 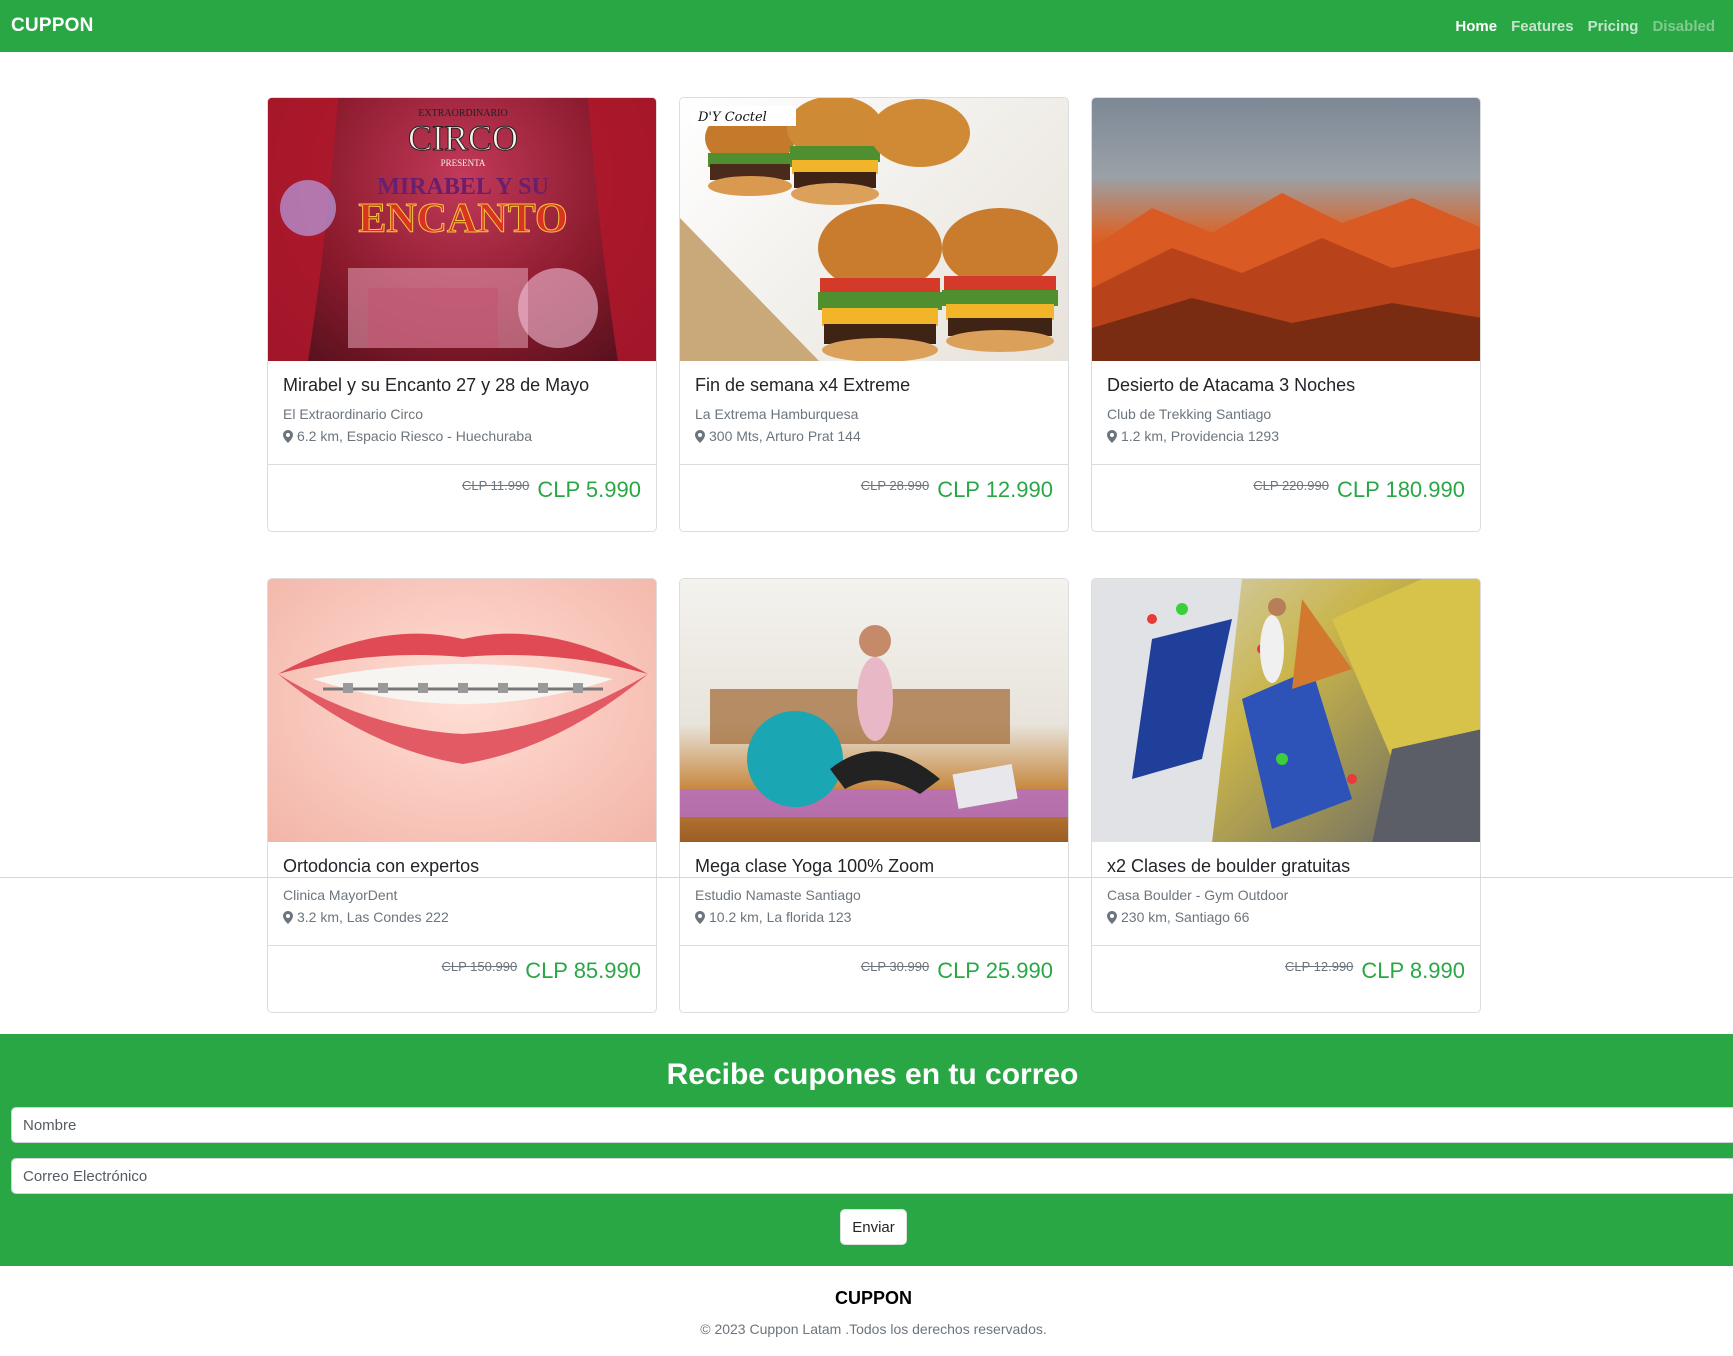 I want to click on nav-features-link: Features, so click(x=1542, y=26).